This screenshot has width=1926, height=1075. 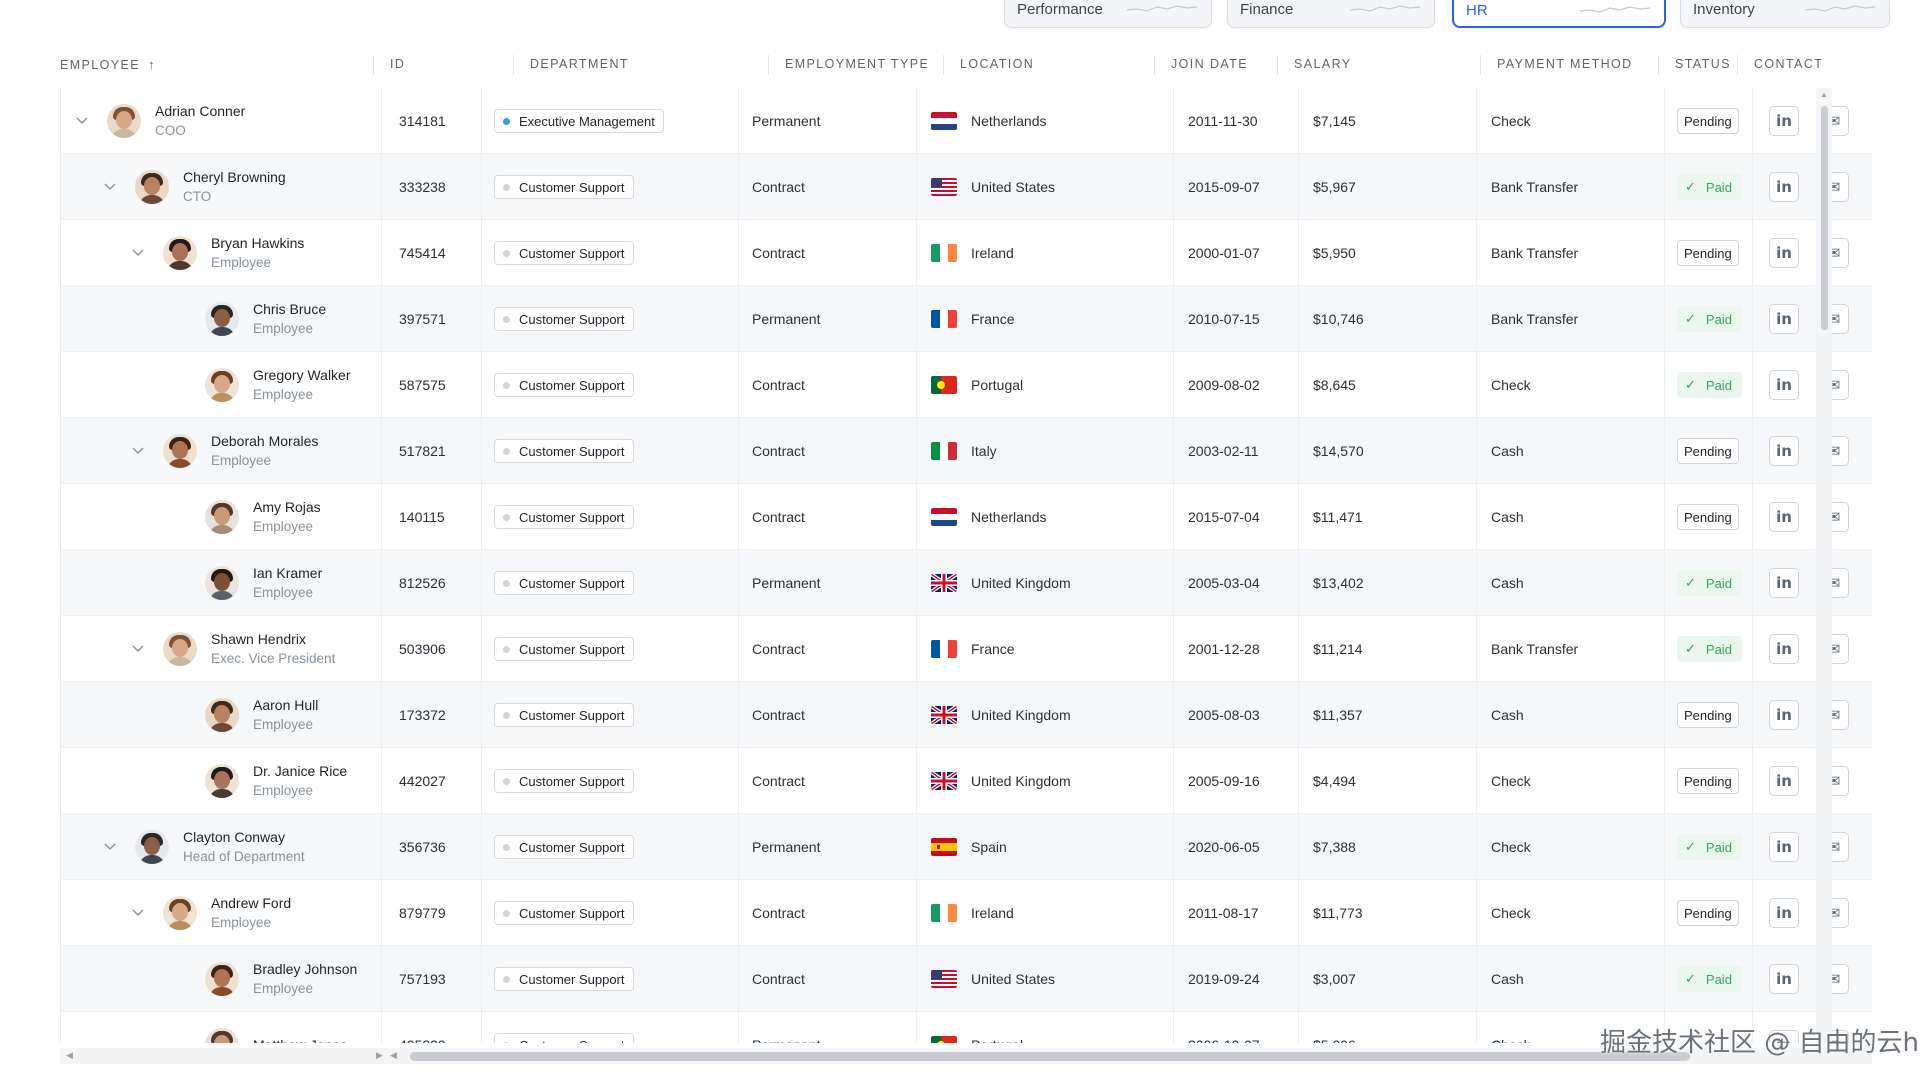 What do you see at coordinates (221, 187) in the screenshot?
I see `cell-employee: Cheryl Browning CTO` at bounding box center [221, 187].